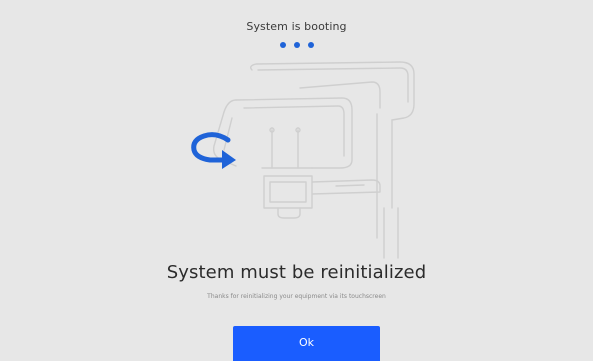  I want to click on rotate-arrow-icon, so click(213, 150).